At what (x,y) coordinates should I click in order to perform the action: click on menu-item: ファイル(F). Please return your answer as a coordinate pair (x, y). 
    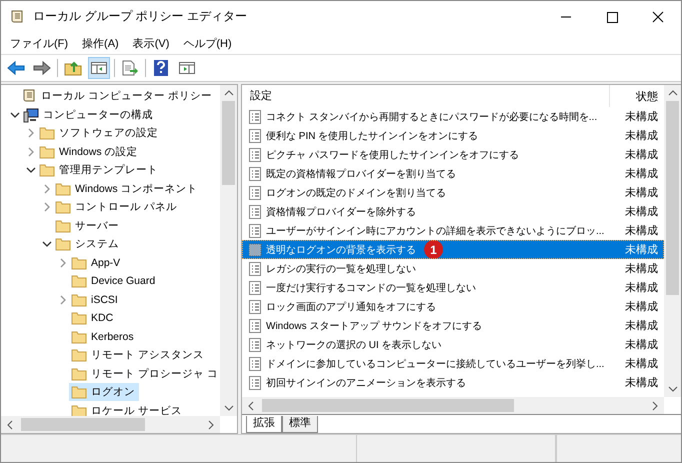
    Looking at the image, I should click on (39, 43).